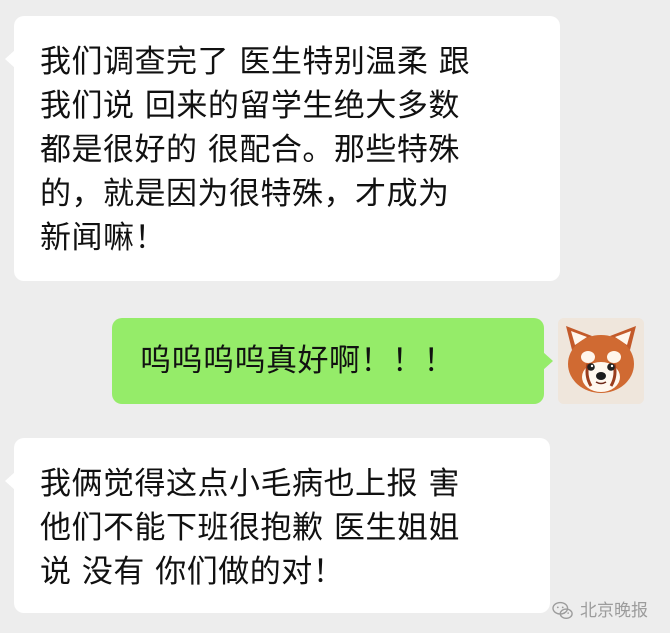 This screenshot has width=670, height=633. I want to click on source-watermark: 北京晚报, so click(600, 611).